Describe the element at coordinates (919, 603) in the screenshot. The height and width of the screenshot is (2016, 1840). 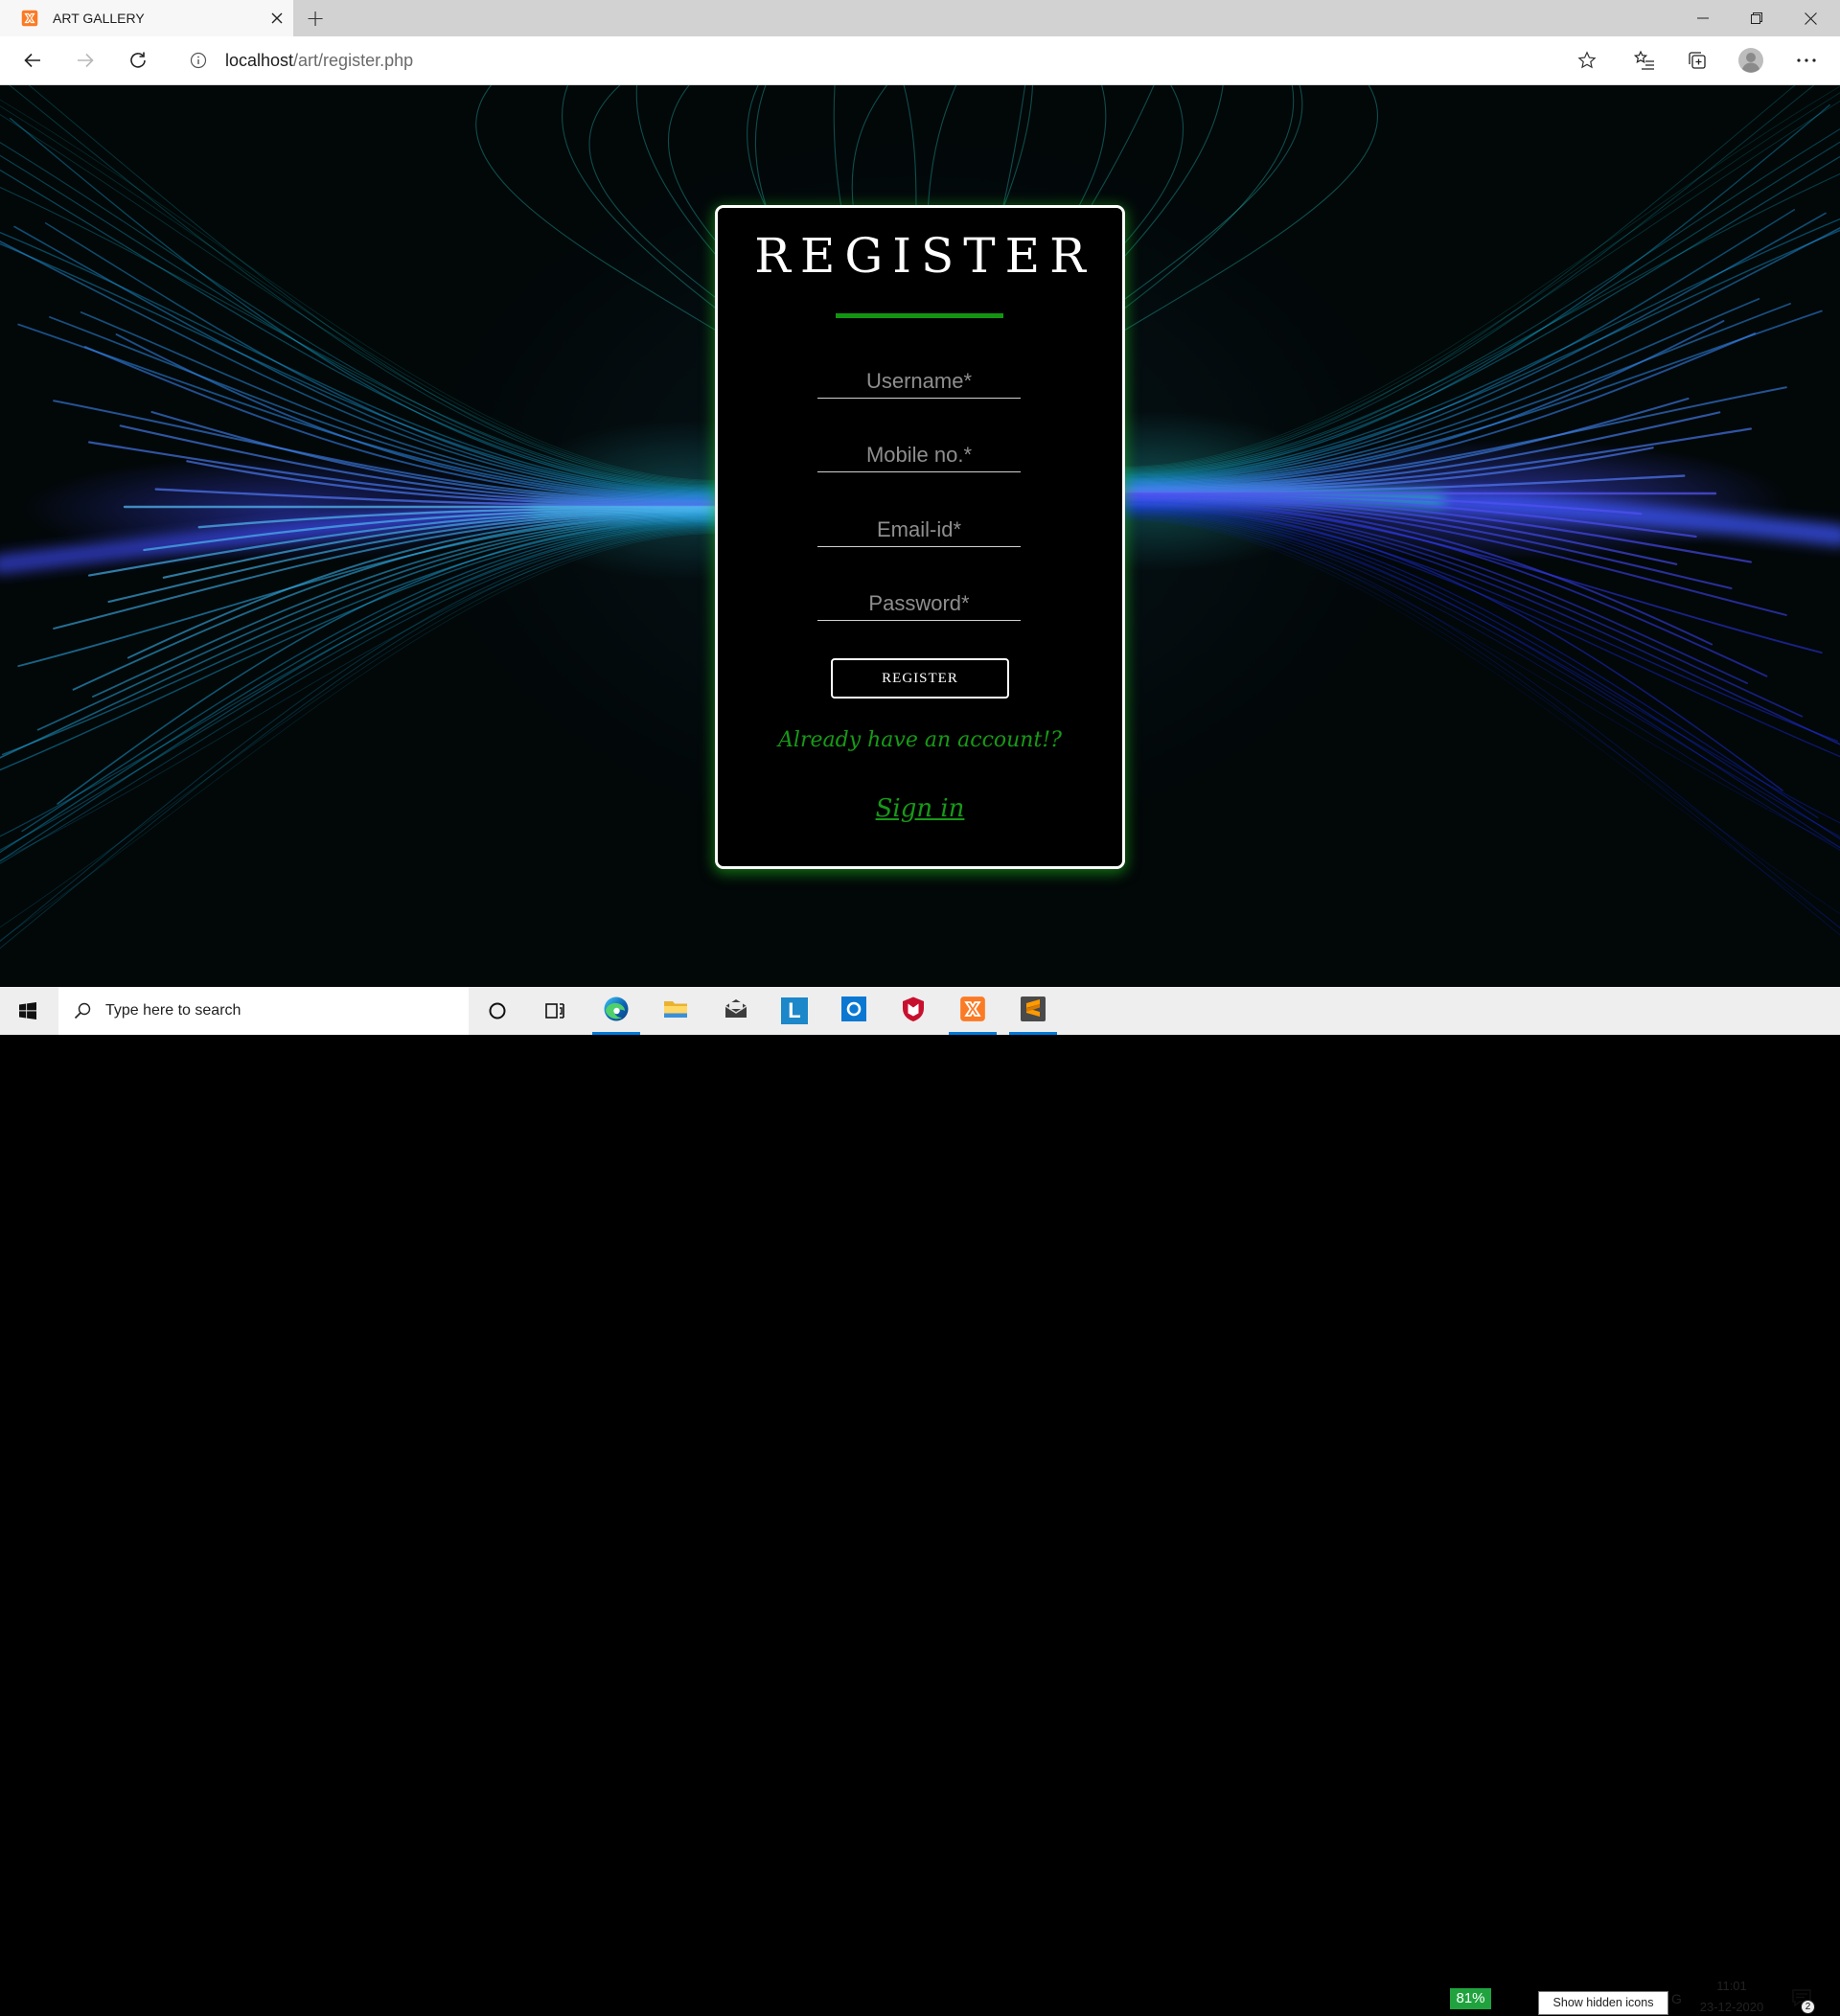
I see `password-field` at that location.